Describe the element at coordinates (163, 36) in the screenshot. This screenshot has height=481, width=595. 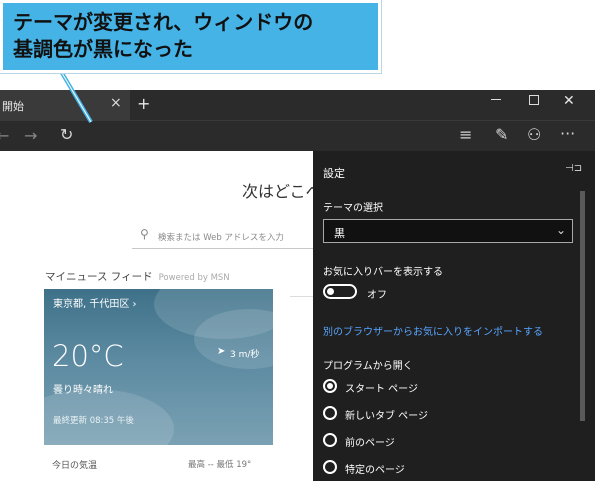
I see `callout-text: テーマが変更され、ウィンドウの 基調色が黒になった` at that location.